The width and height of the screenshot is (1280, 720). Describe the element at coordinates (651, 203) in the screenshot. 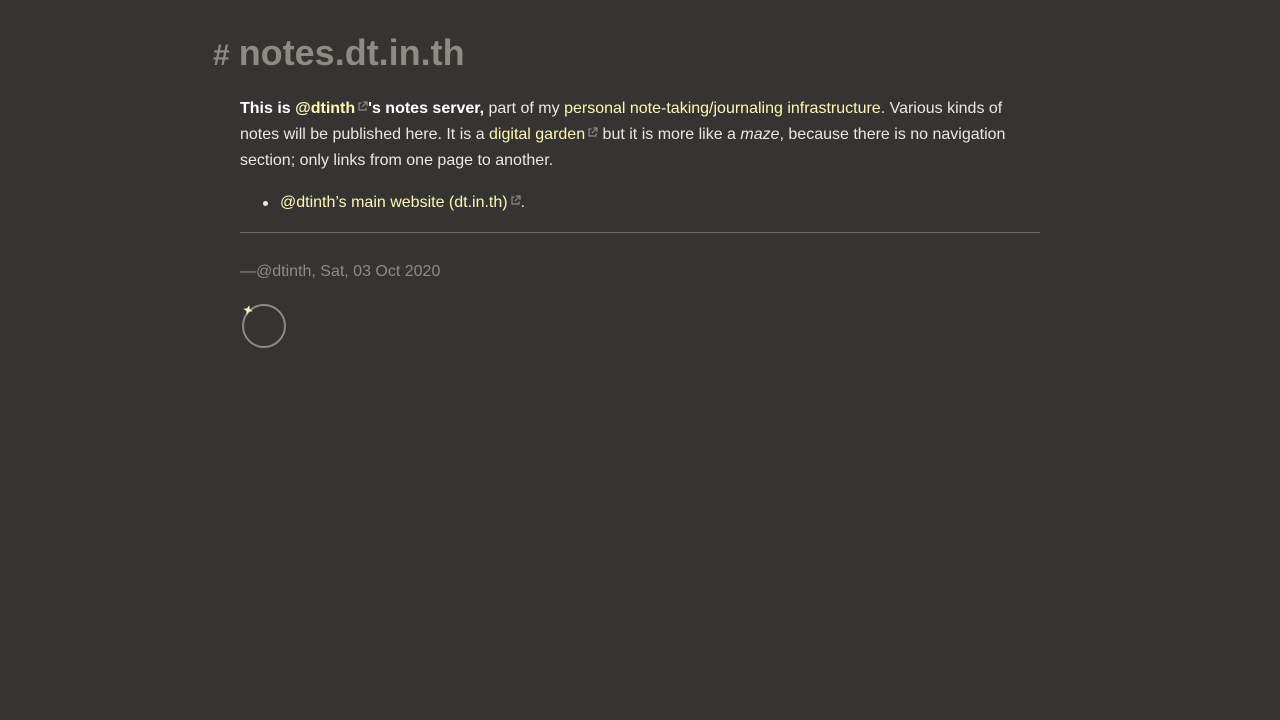

I see `list-item: @dtinth’s main website (dt.in.th).` at that location.